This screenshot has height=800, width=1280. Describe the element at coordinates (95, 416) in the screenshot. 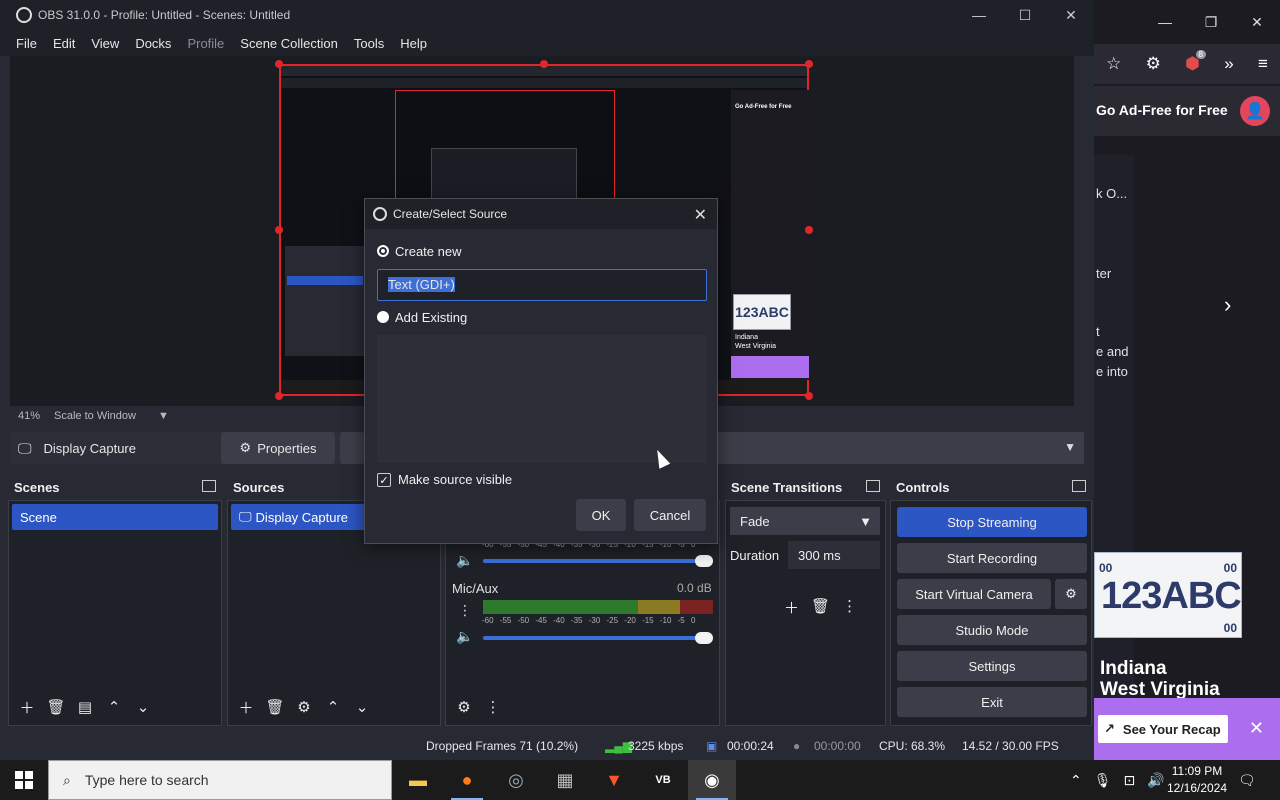

I see `scale-mode-select: Scale to Window` at that location.